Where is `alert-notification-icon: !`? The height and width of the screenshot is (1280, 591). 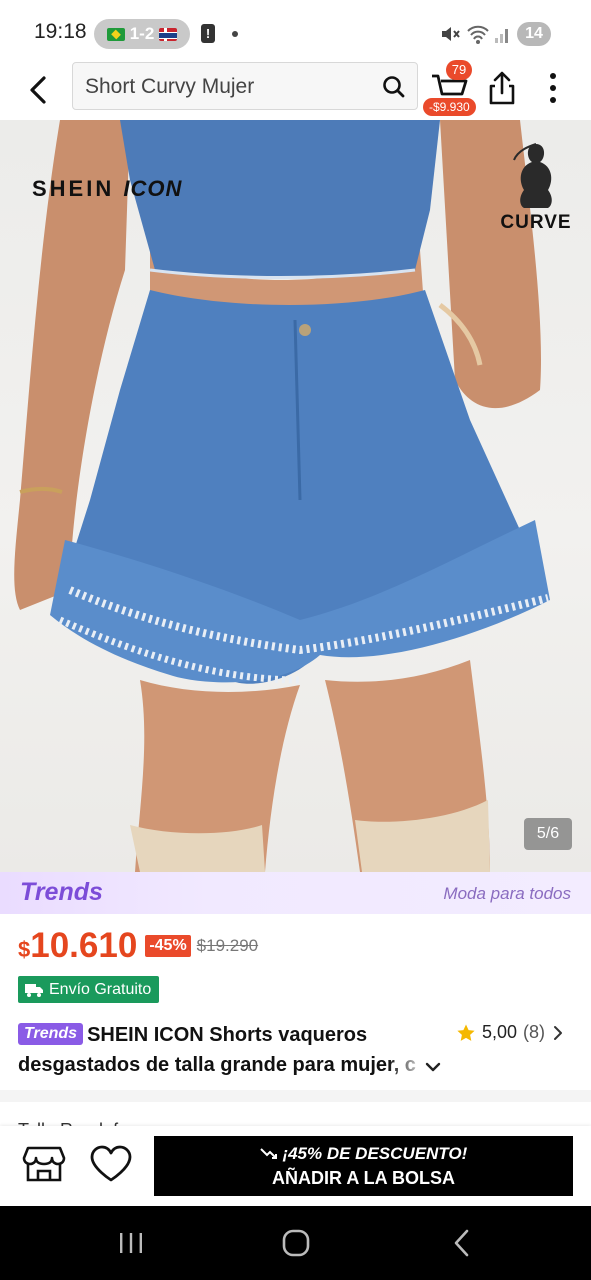
alert-notification-icon: ! is located at coordinates (208, 33).